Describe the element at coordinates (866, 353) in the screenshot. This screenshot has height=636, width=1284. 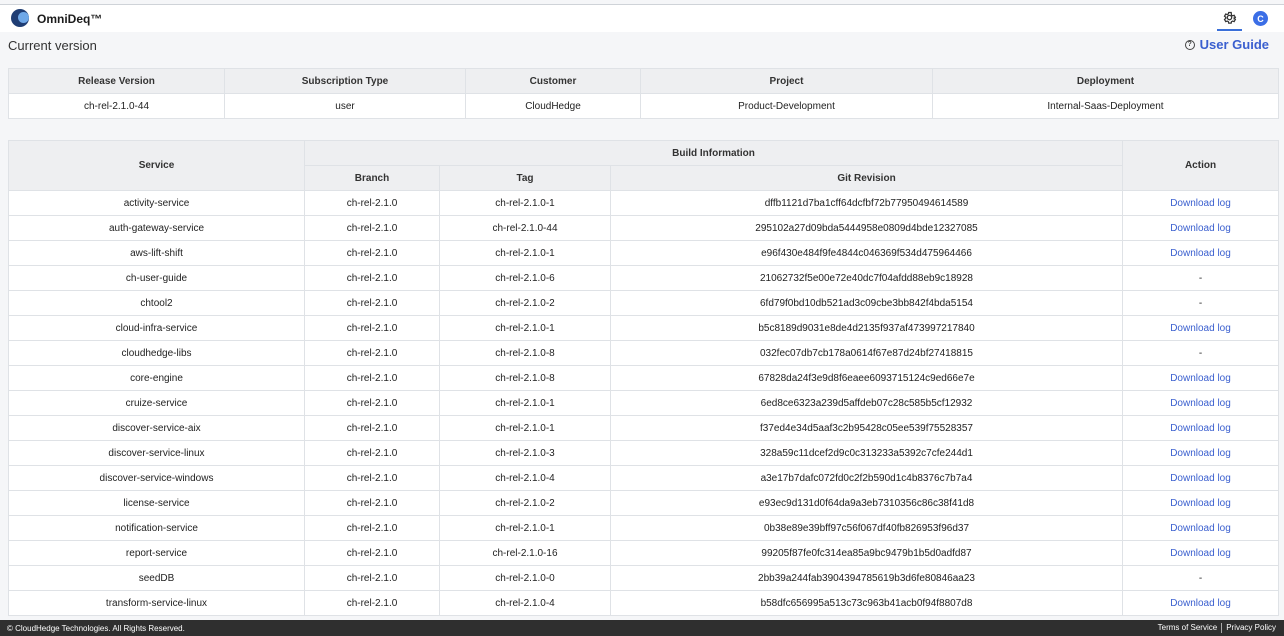
I see `git-revision-cell: 032fec07db7cb178a0614f67e87d24bf27418815` at that location.